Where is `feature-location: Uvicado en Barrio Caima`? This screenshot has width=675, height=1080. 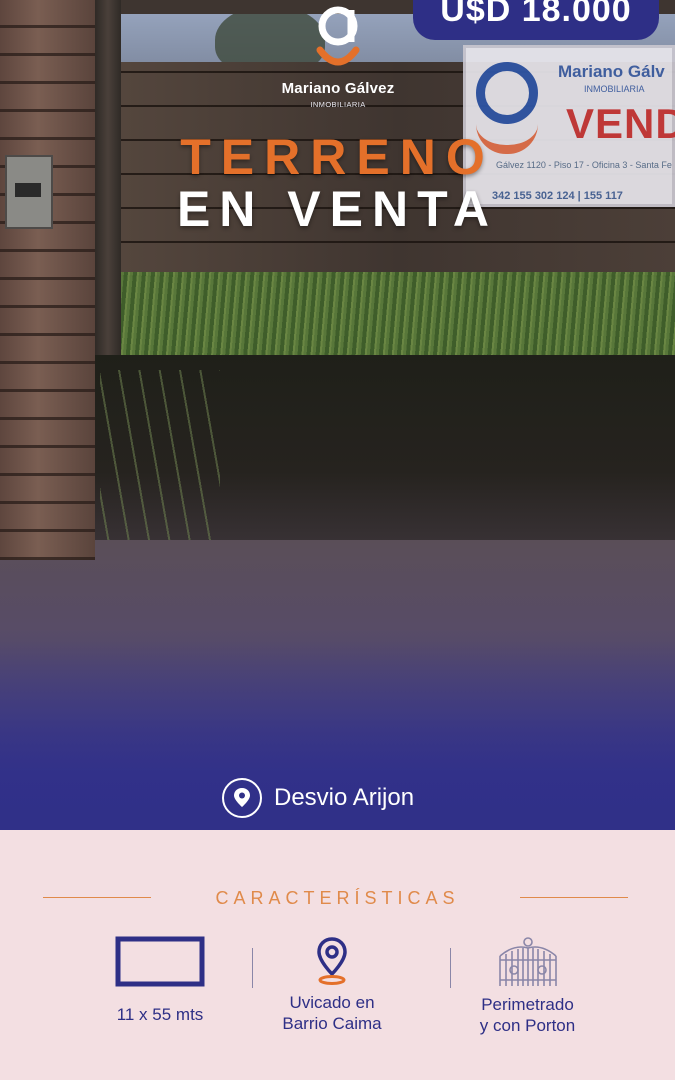
feature-location: Uvicado en Barrio Caima is located at coordinates (332, 985).